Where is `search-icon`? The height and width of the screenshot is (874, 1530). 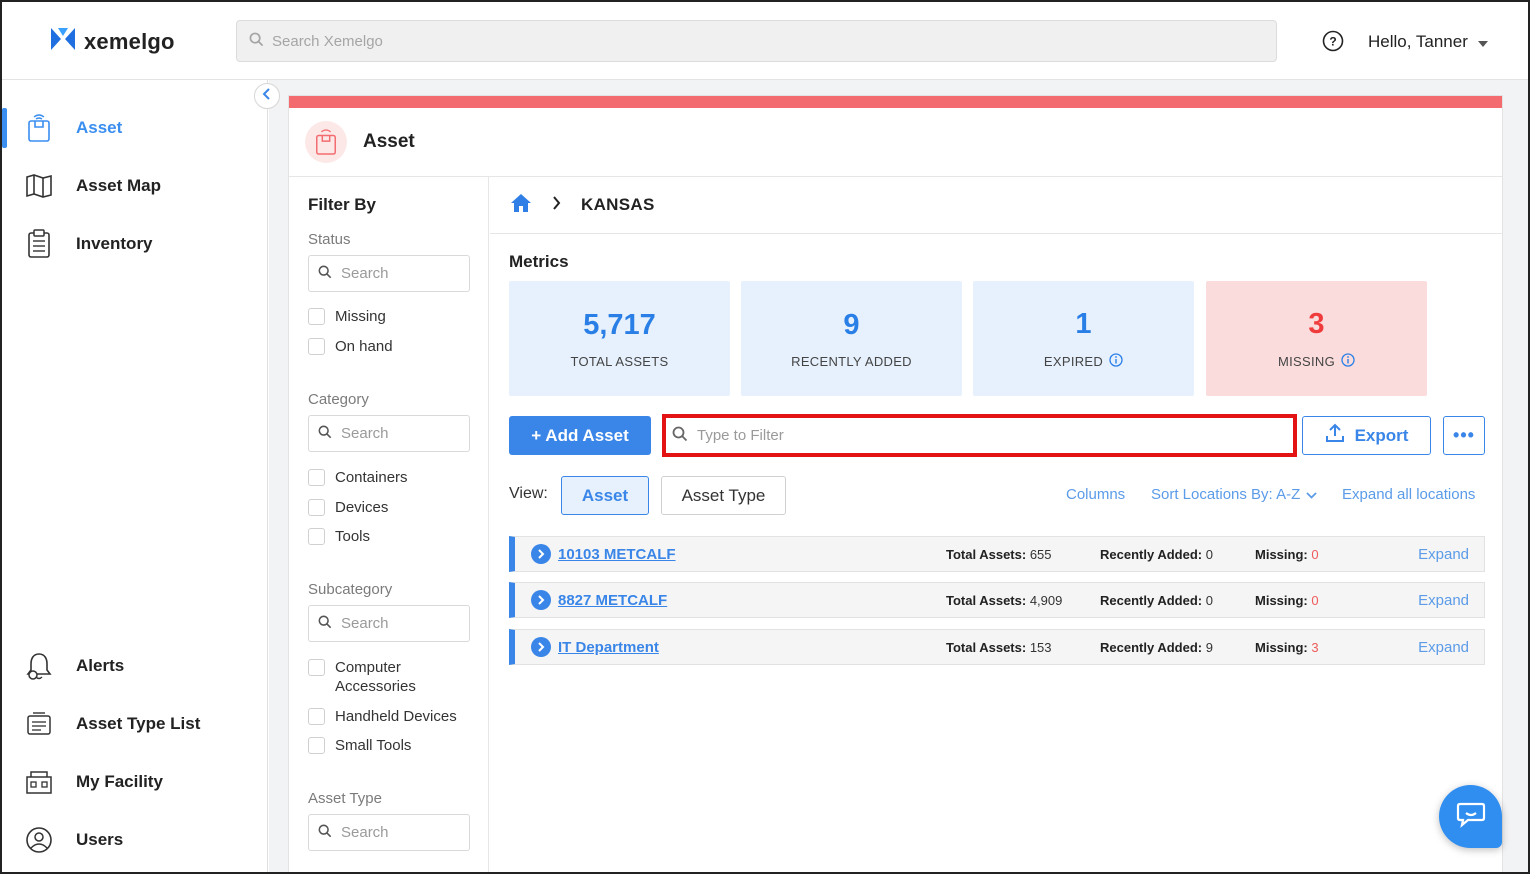
search-icon is located at coordinates (325, 434).